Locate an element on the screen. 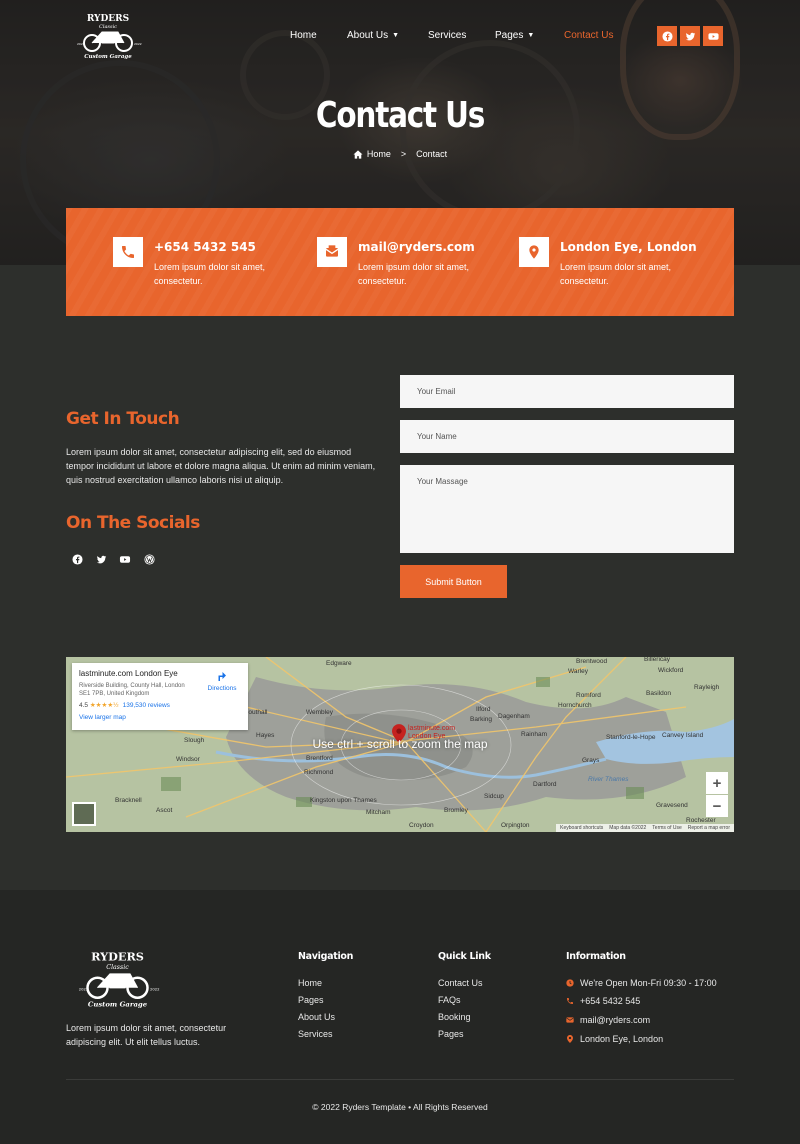 Image resolution: width=800 pixels, height=1144 pixels. svg-text: 2022 is located at coordinates (84, 989).